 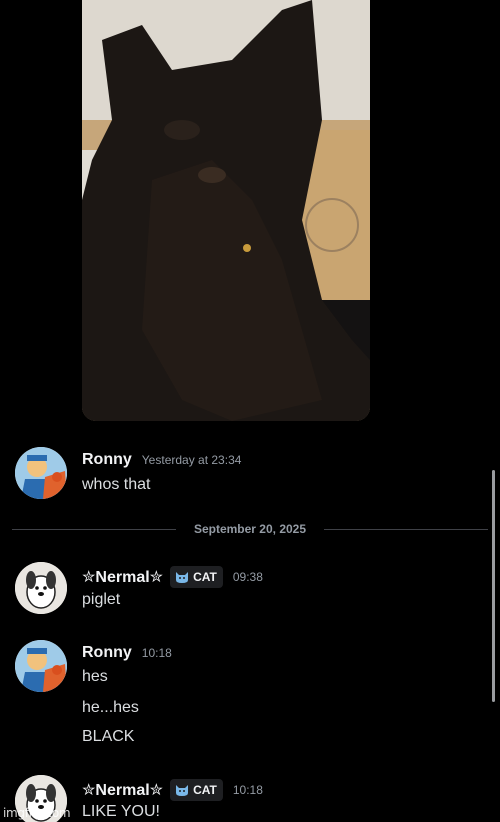 I want to click on avatar-nermal, so click(x=41, y=588).